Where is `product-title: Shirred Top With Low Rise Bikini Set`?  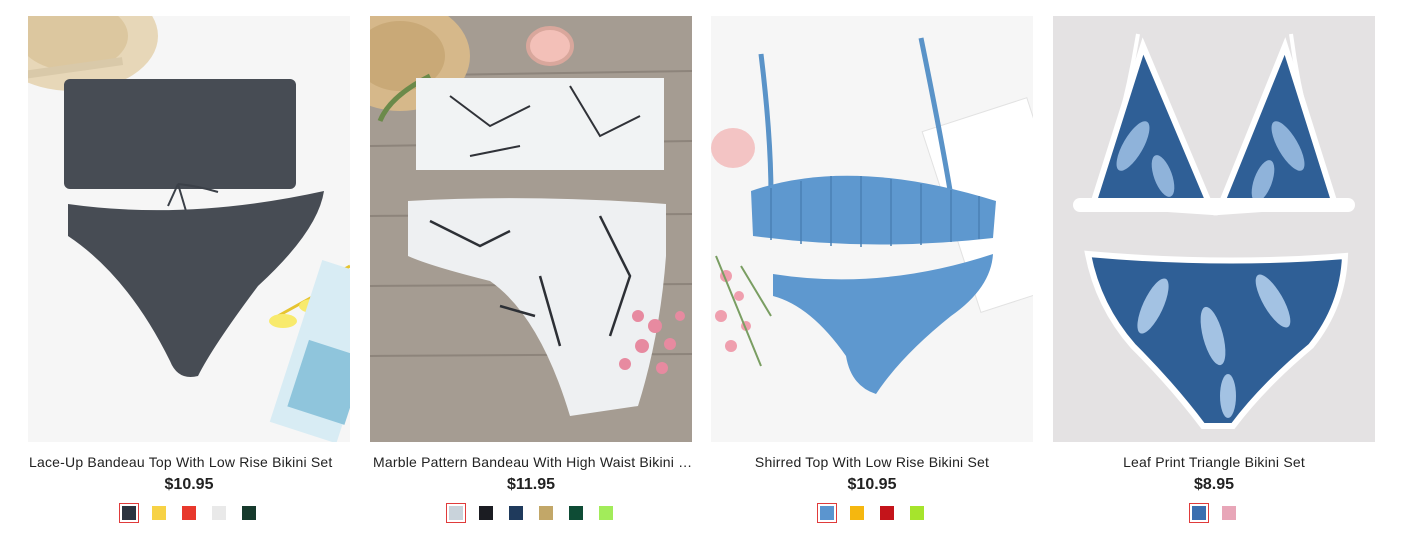
product-title: Shirred Top With Low Rise Bikini Set is located at coordinates (872, 463).